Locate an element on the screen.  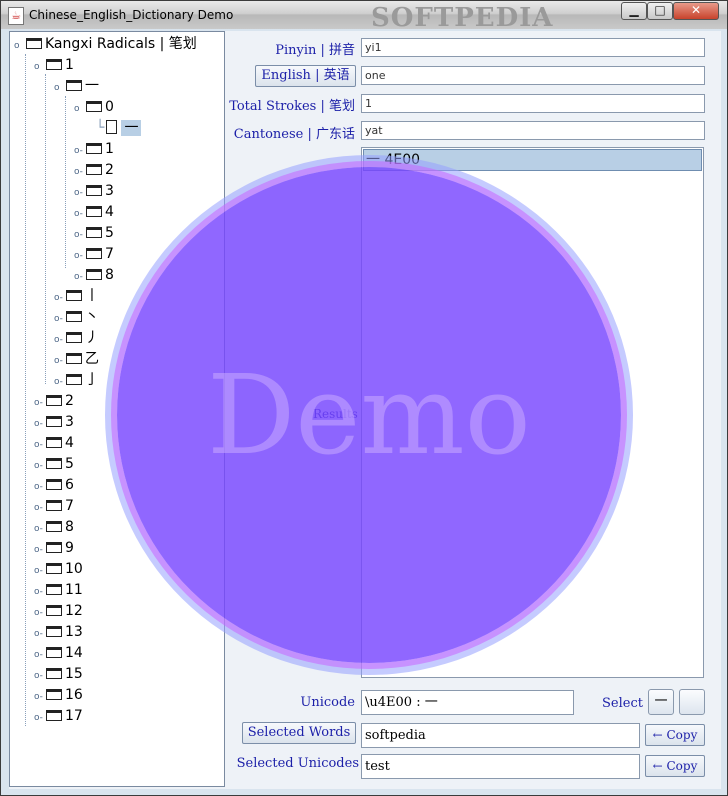
tree-node-stroke: o- 16 is located at coordinates (58, 695).